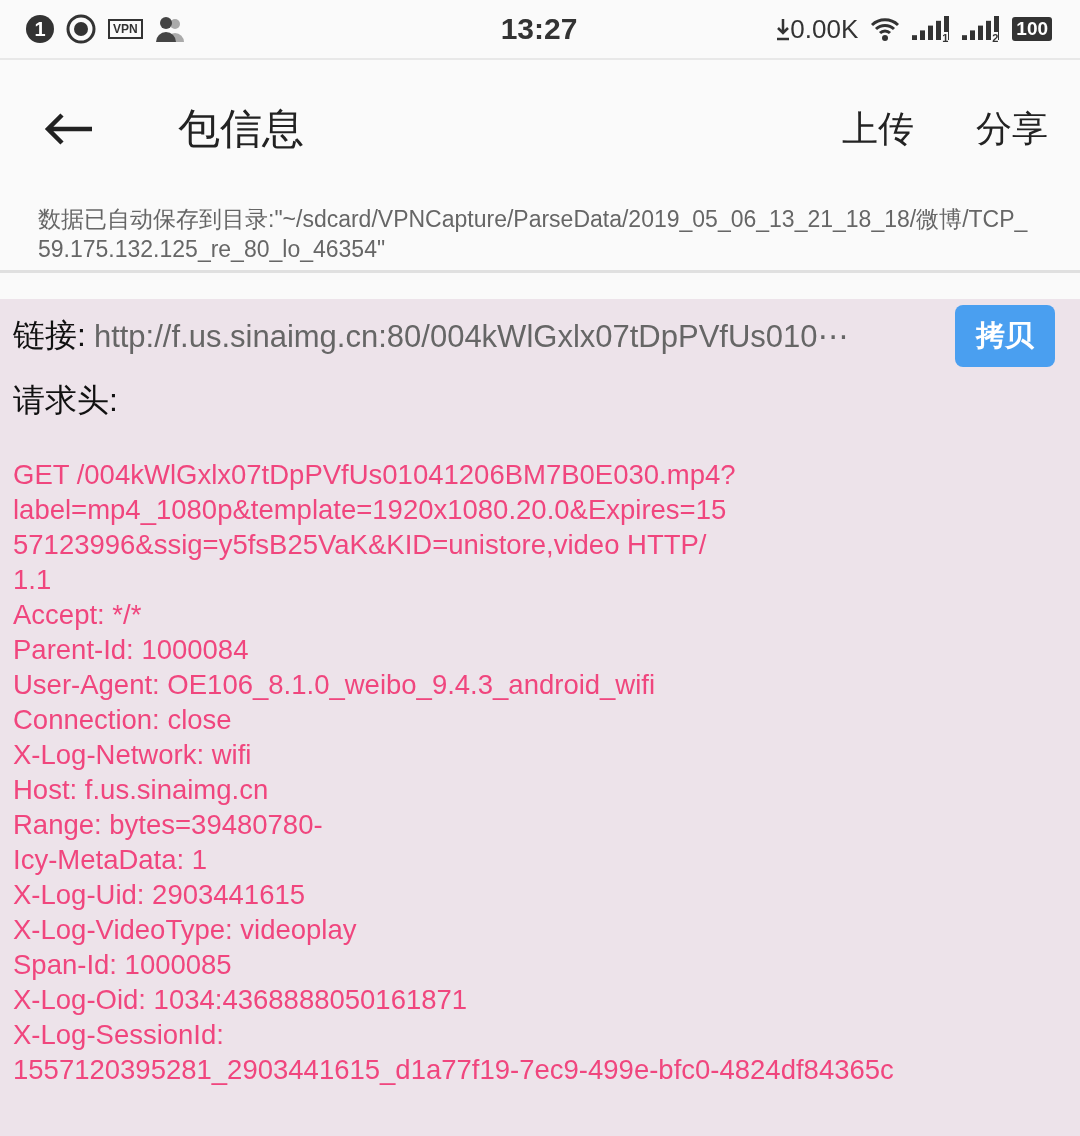  What do you see at coordinates (123, 720) in the screenshot?
I see `request-line: Connection: close` at bounding box center [123, 720].